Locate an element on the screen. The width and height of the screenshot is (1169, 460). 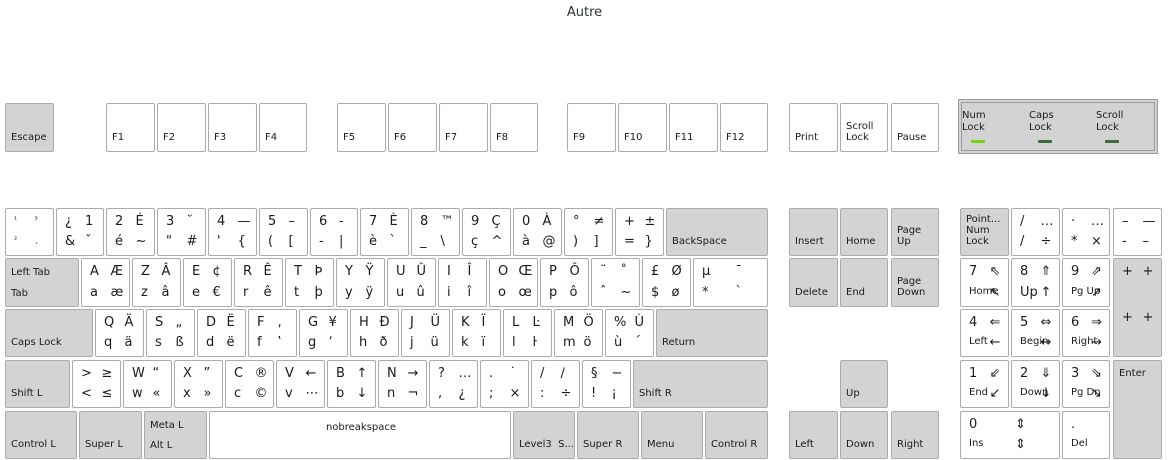
key-superr: Super R is located at coordinates (608, 435).